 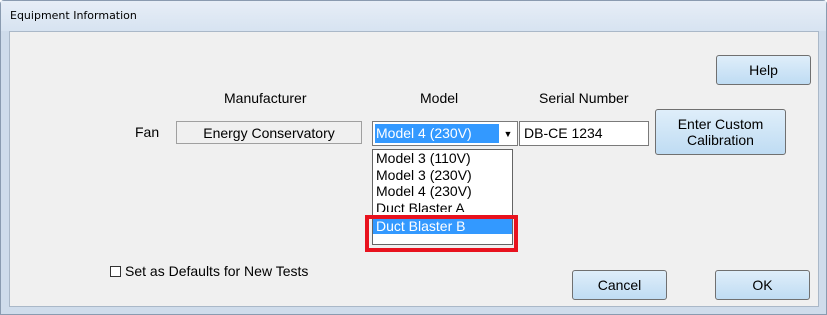 What do you see at coordinates (73, 15) in the screenshot?
I see `dialog-title: Equipment Information` at bounding box center [73, 15].